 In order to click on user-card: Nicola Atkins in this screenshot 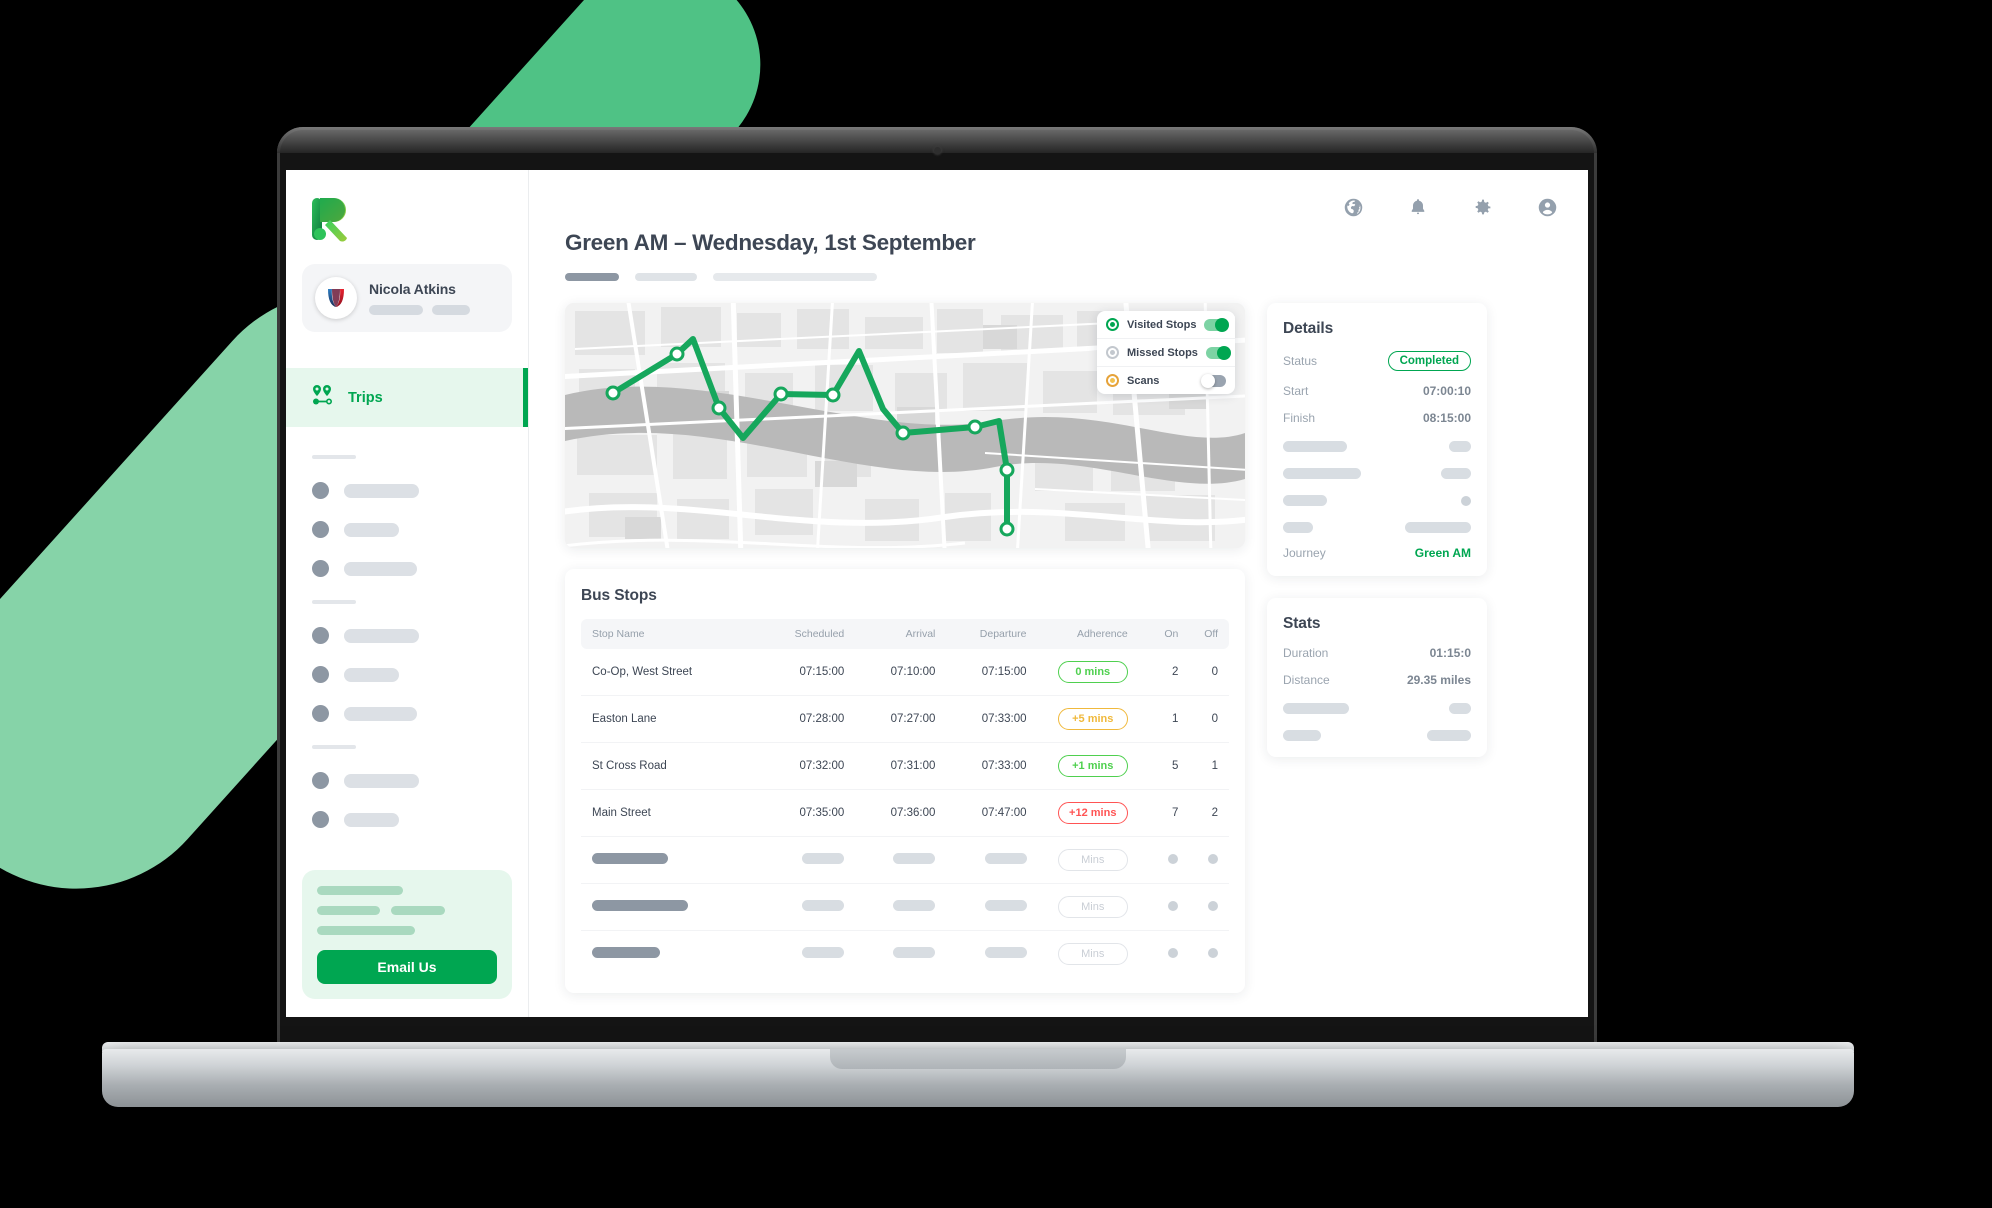, I will do `click(407, 298)`.